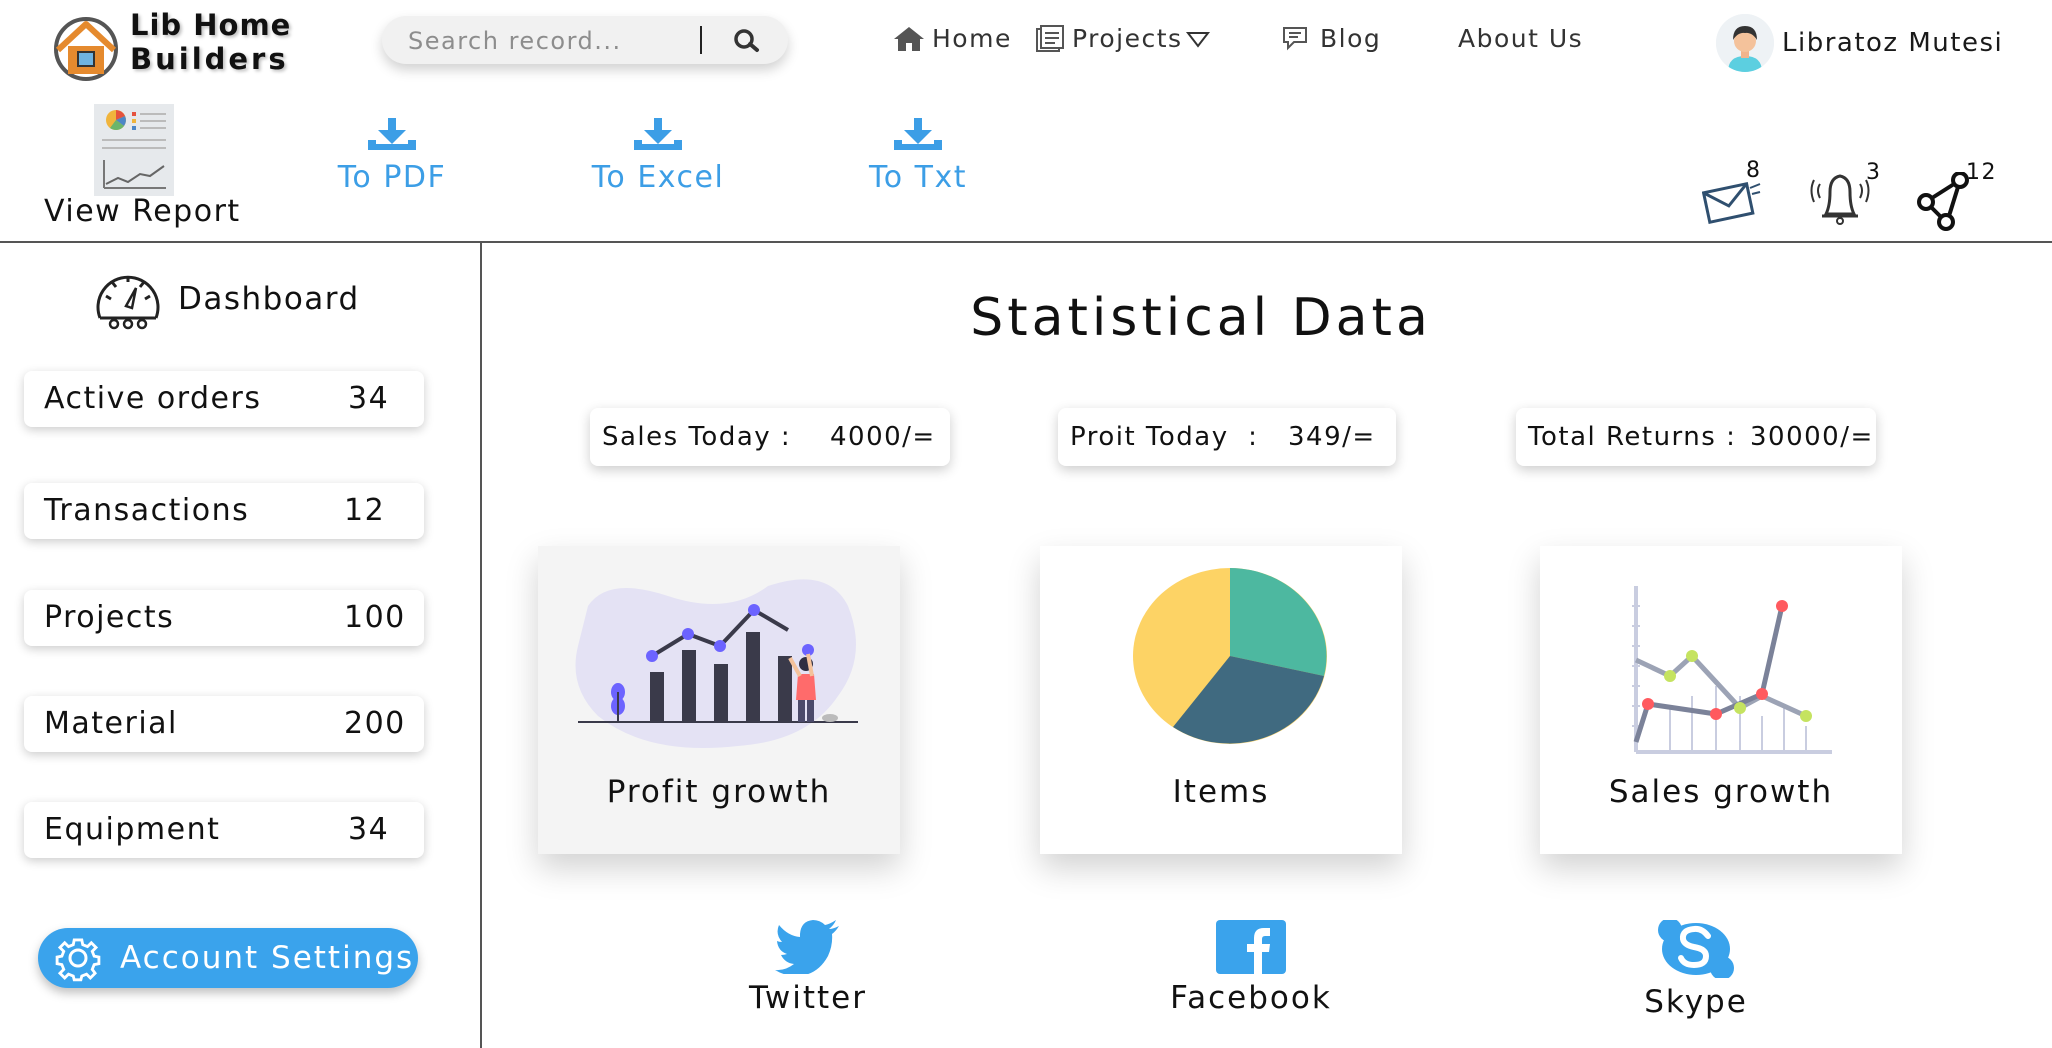 The height and width of the screenshot is (1048, 2052). I want to click on items-card: Items, so click(1221, 700).